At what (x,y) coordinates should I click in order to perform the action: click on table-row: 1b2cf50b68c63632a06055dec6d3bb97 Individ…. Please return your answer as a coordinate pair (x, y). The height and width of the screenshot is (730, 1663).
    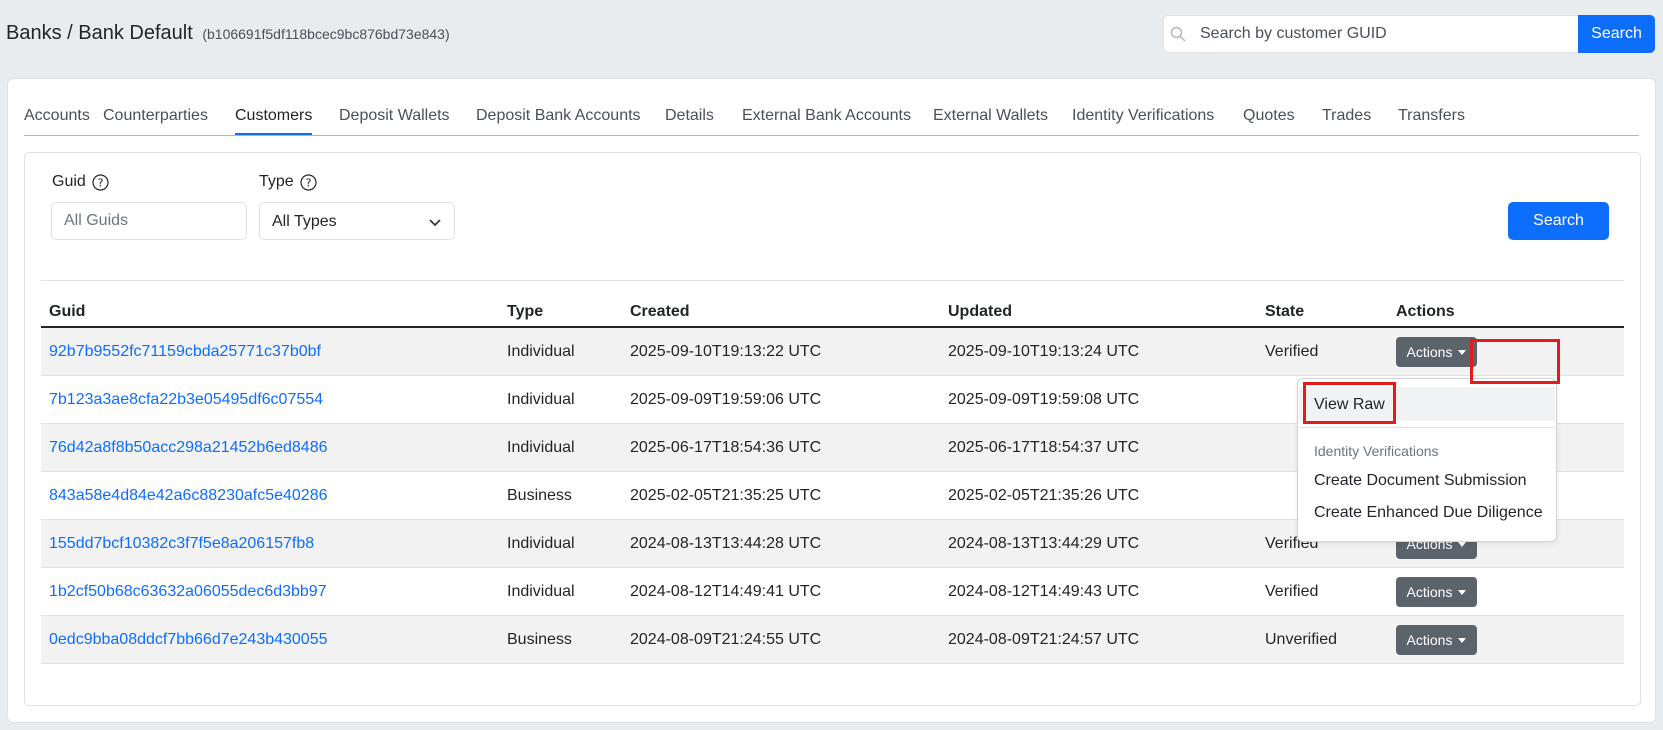
    Looking at the image, I should click on (832, 592).